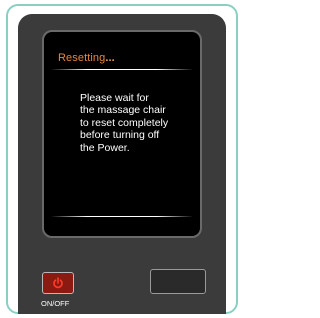  What do you see at coordinates (55, 303) in the screenshot?
I see `power-button-label: ON/OFF` at bounding box center [55, 303].